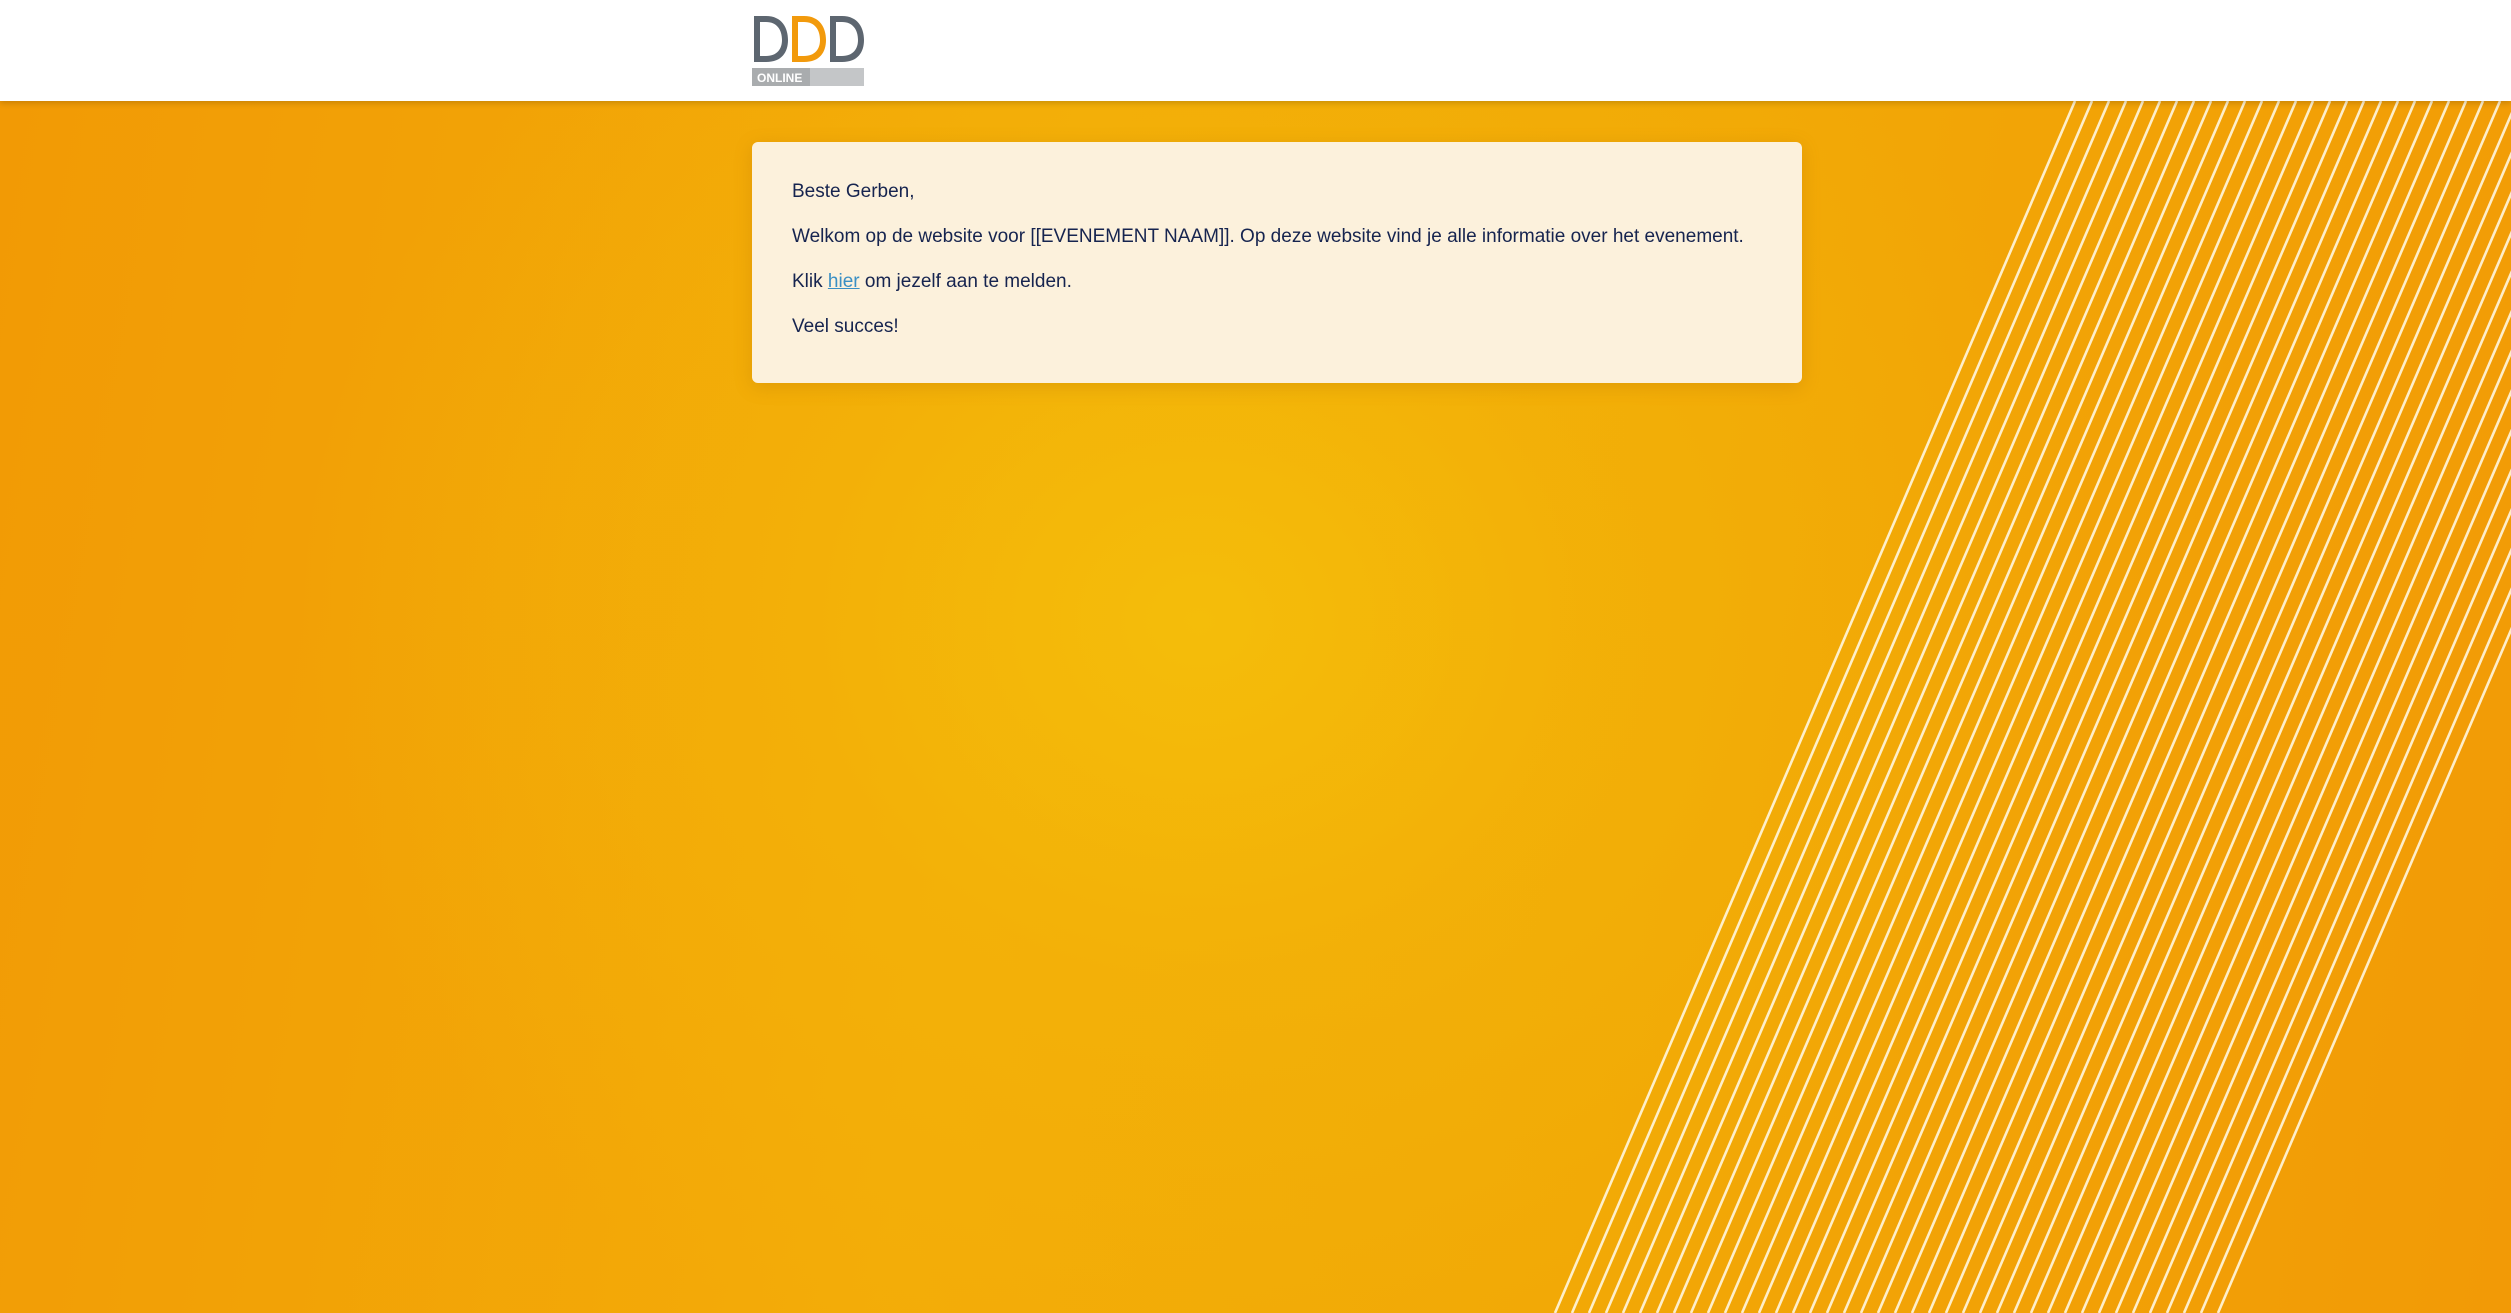 The image size is (2511, 1313). What do you see at coordinates (1255, 50) in the screenshot?
I see `site-header: ONLINE` at bounding box center [1255, 50].